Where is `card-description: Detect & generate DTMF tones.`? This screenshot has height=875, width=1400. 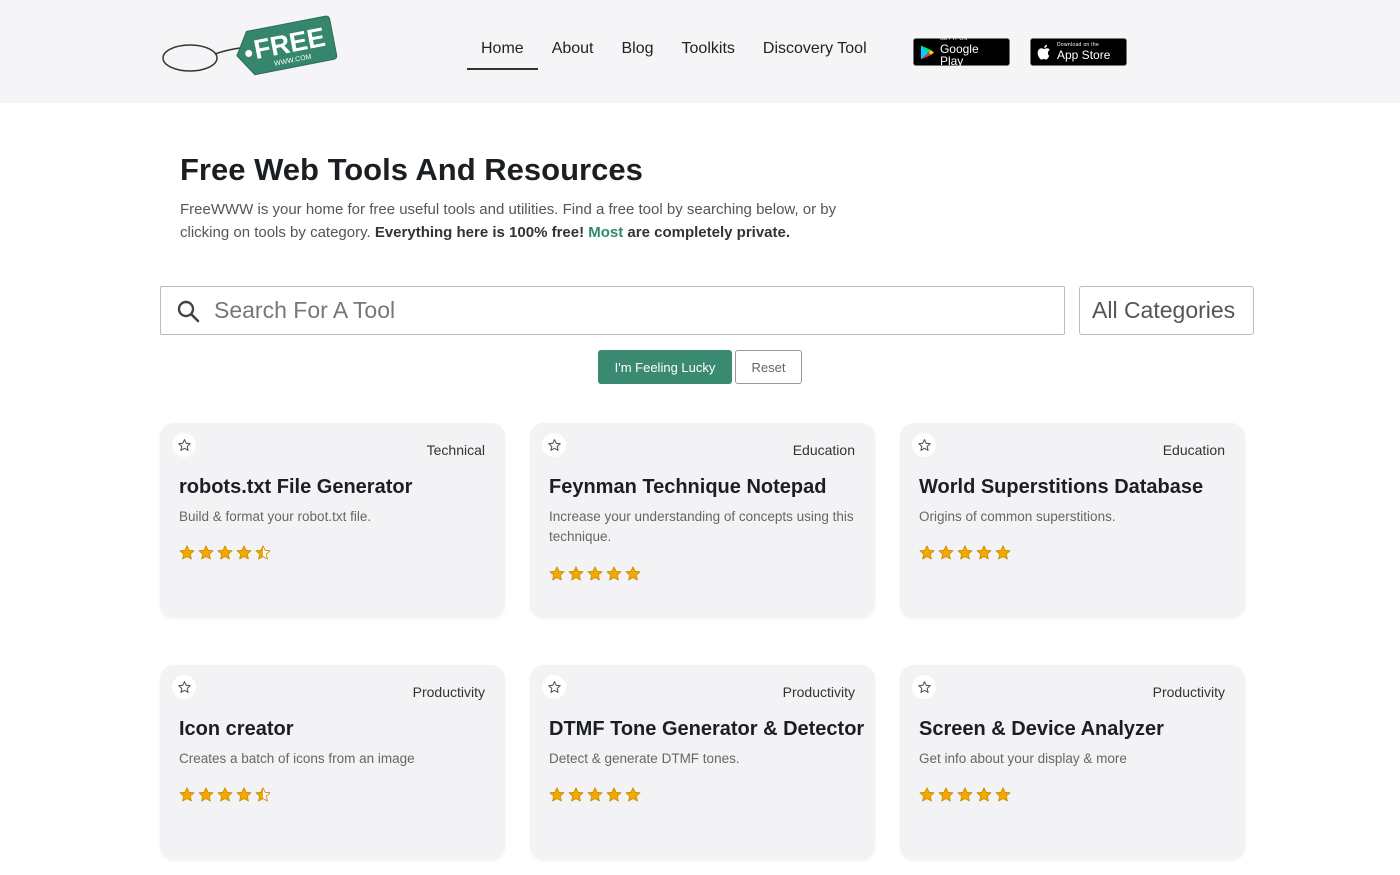 card-description: Detect & generate DTMF tones. is located at coordinates (644, 758).